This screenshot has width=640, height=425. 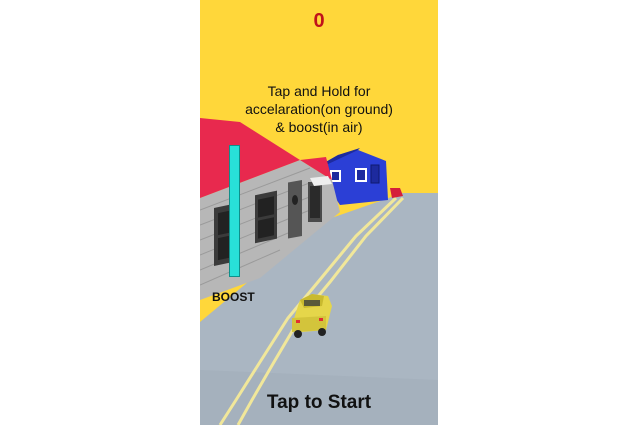 What do you see at coordinates (319, 91) in the screenshot?
I see `instructions-line-1: Tap and Hold for` at bounding box center [319, 91].